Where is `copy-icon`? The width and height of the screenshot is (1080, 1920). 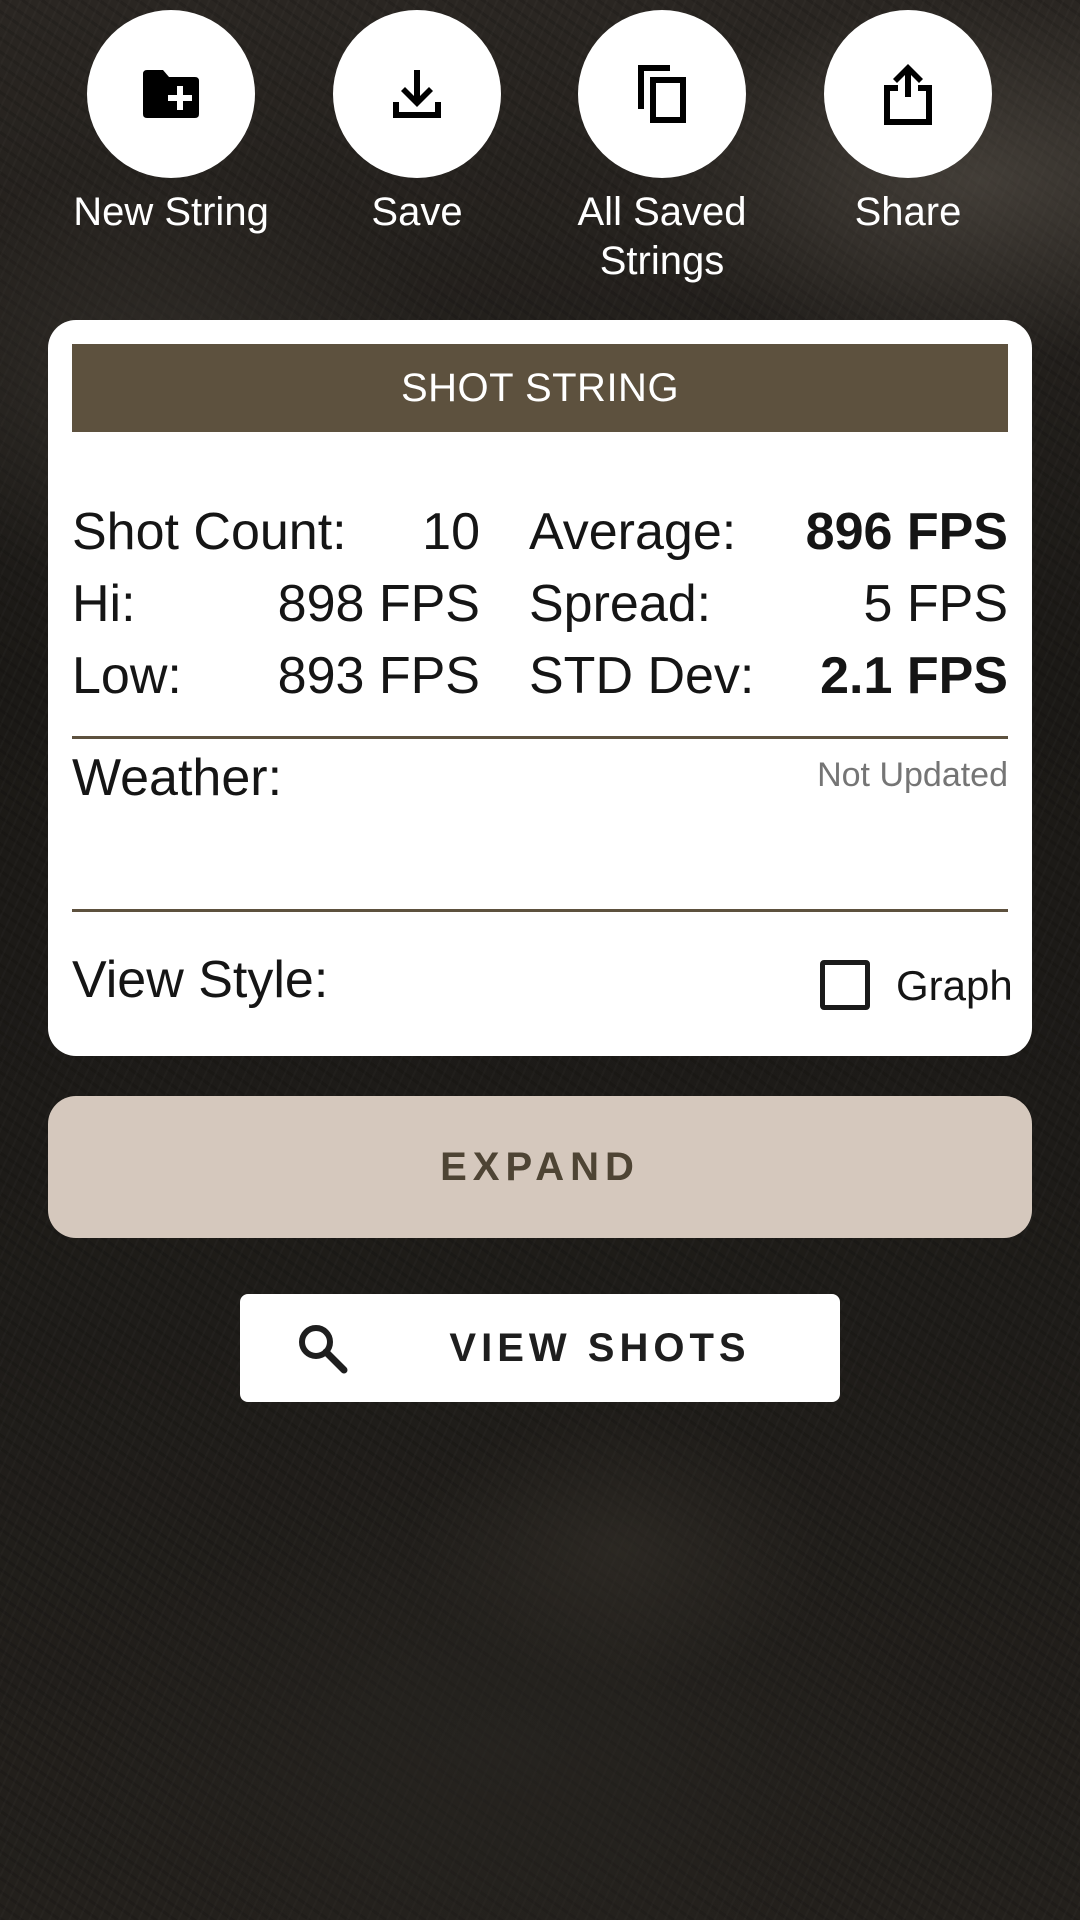 copy-icon is located at coordinates (662, 94).